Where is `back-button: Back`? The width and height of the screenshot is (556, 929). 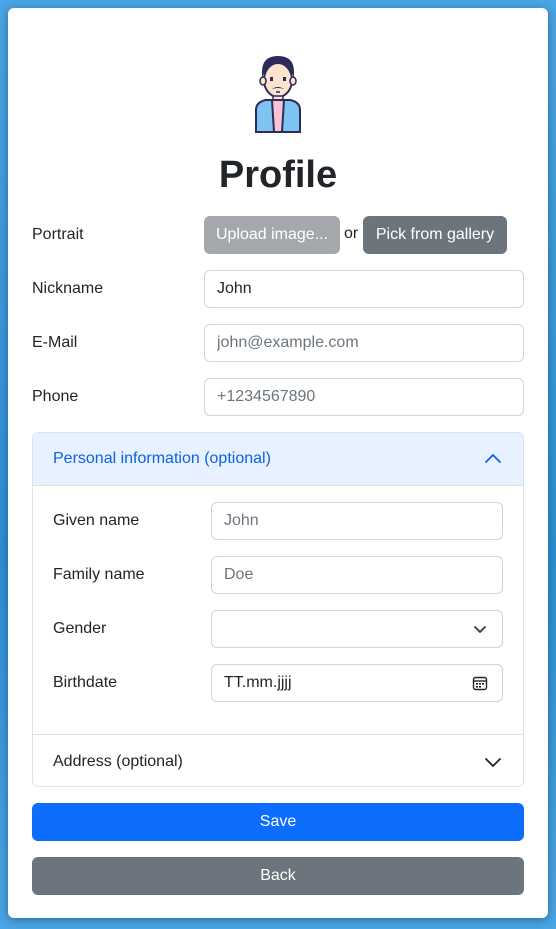 back-button: Back is located at coordinates (278, 876).